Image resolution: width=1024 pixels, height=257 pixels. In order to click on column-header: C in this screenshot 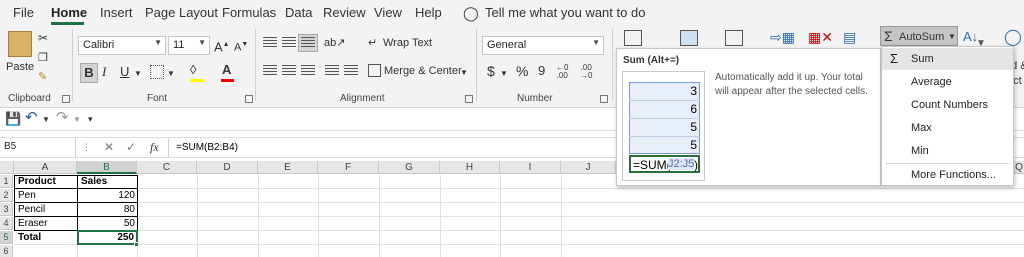, I will do `click(167, 167)`.